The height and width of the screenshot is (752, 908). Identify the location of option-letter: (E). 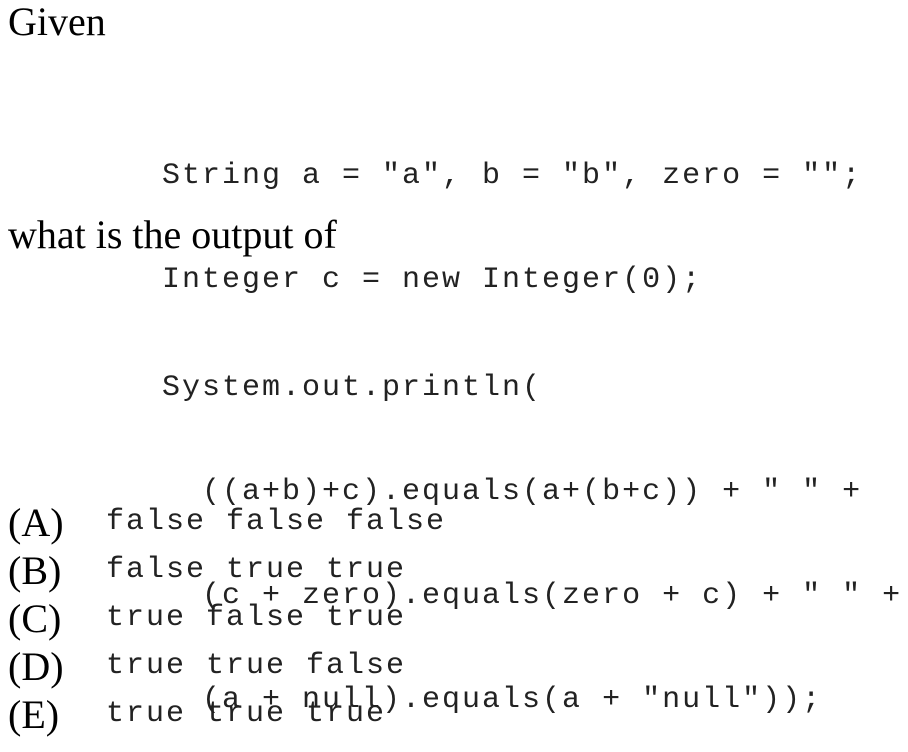
(34, 714).